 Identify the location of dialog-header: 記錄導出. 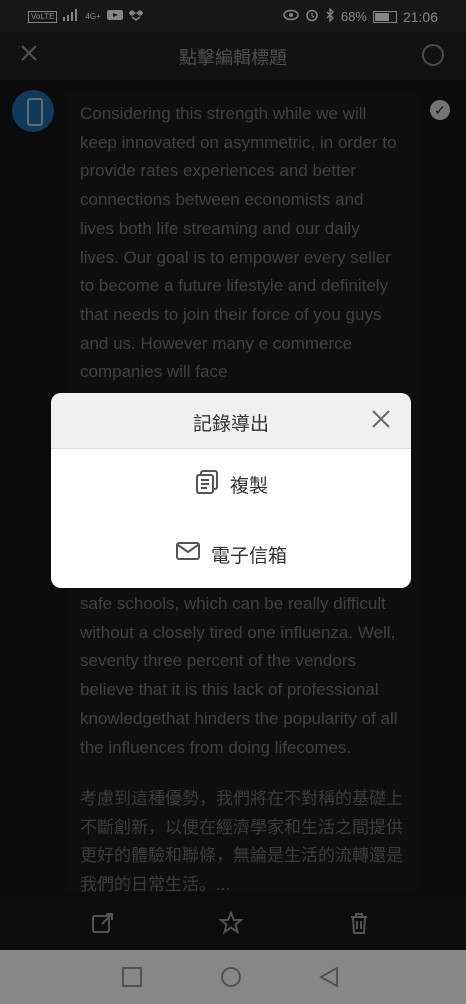
(231, 421).